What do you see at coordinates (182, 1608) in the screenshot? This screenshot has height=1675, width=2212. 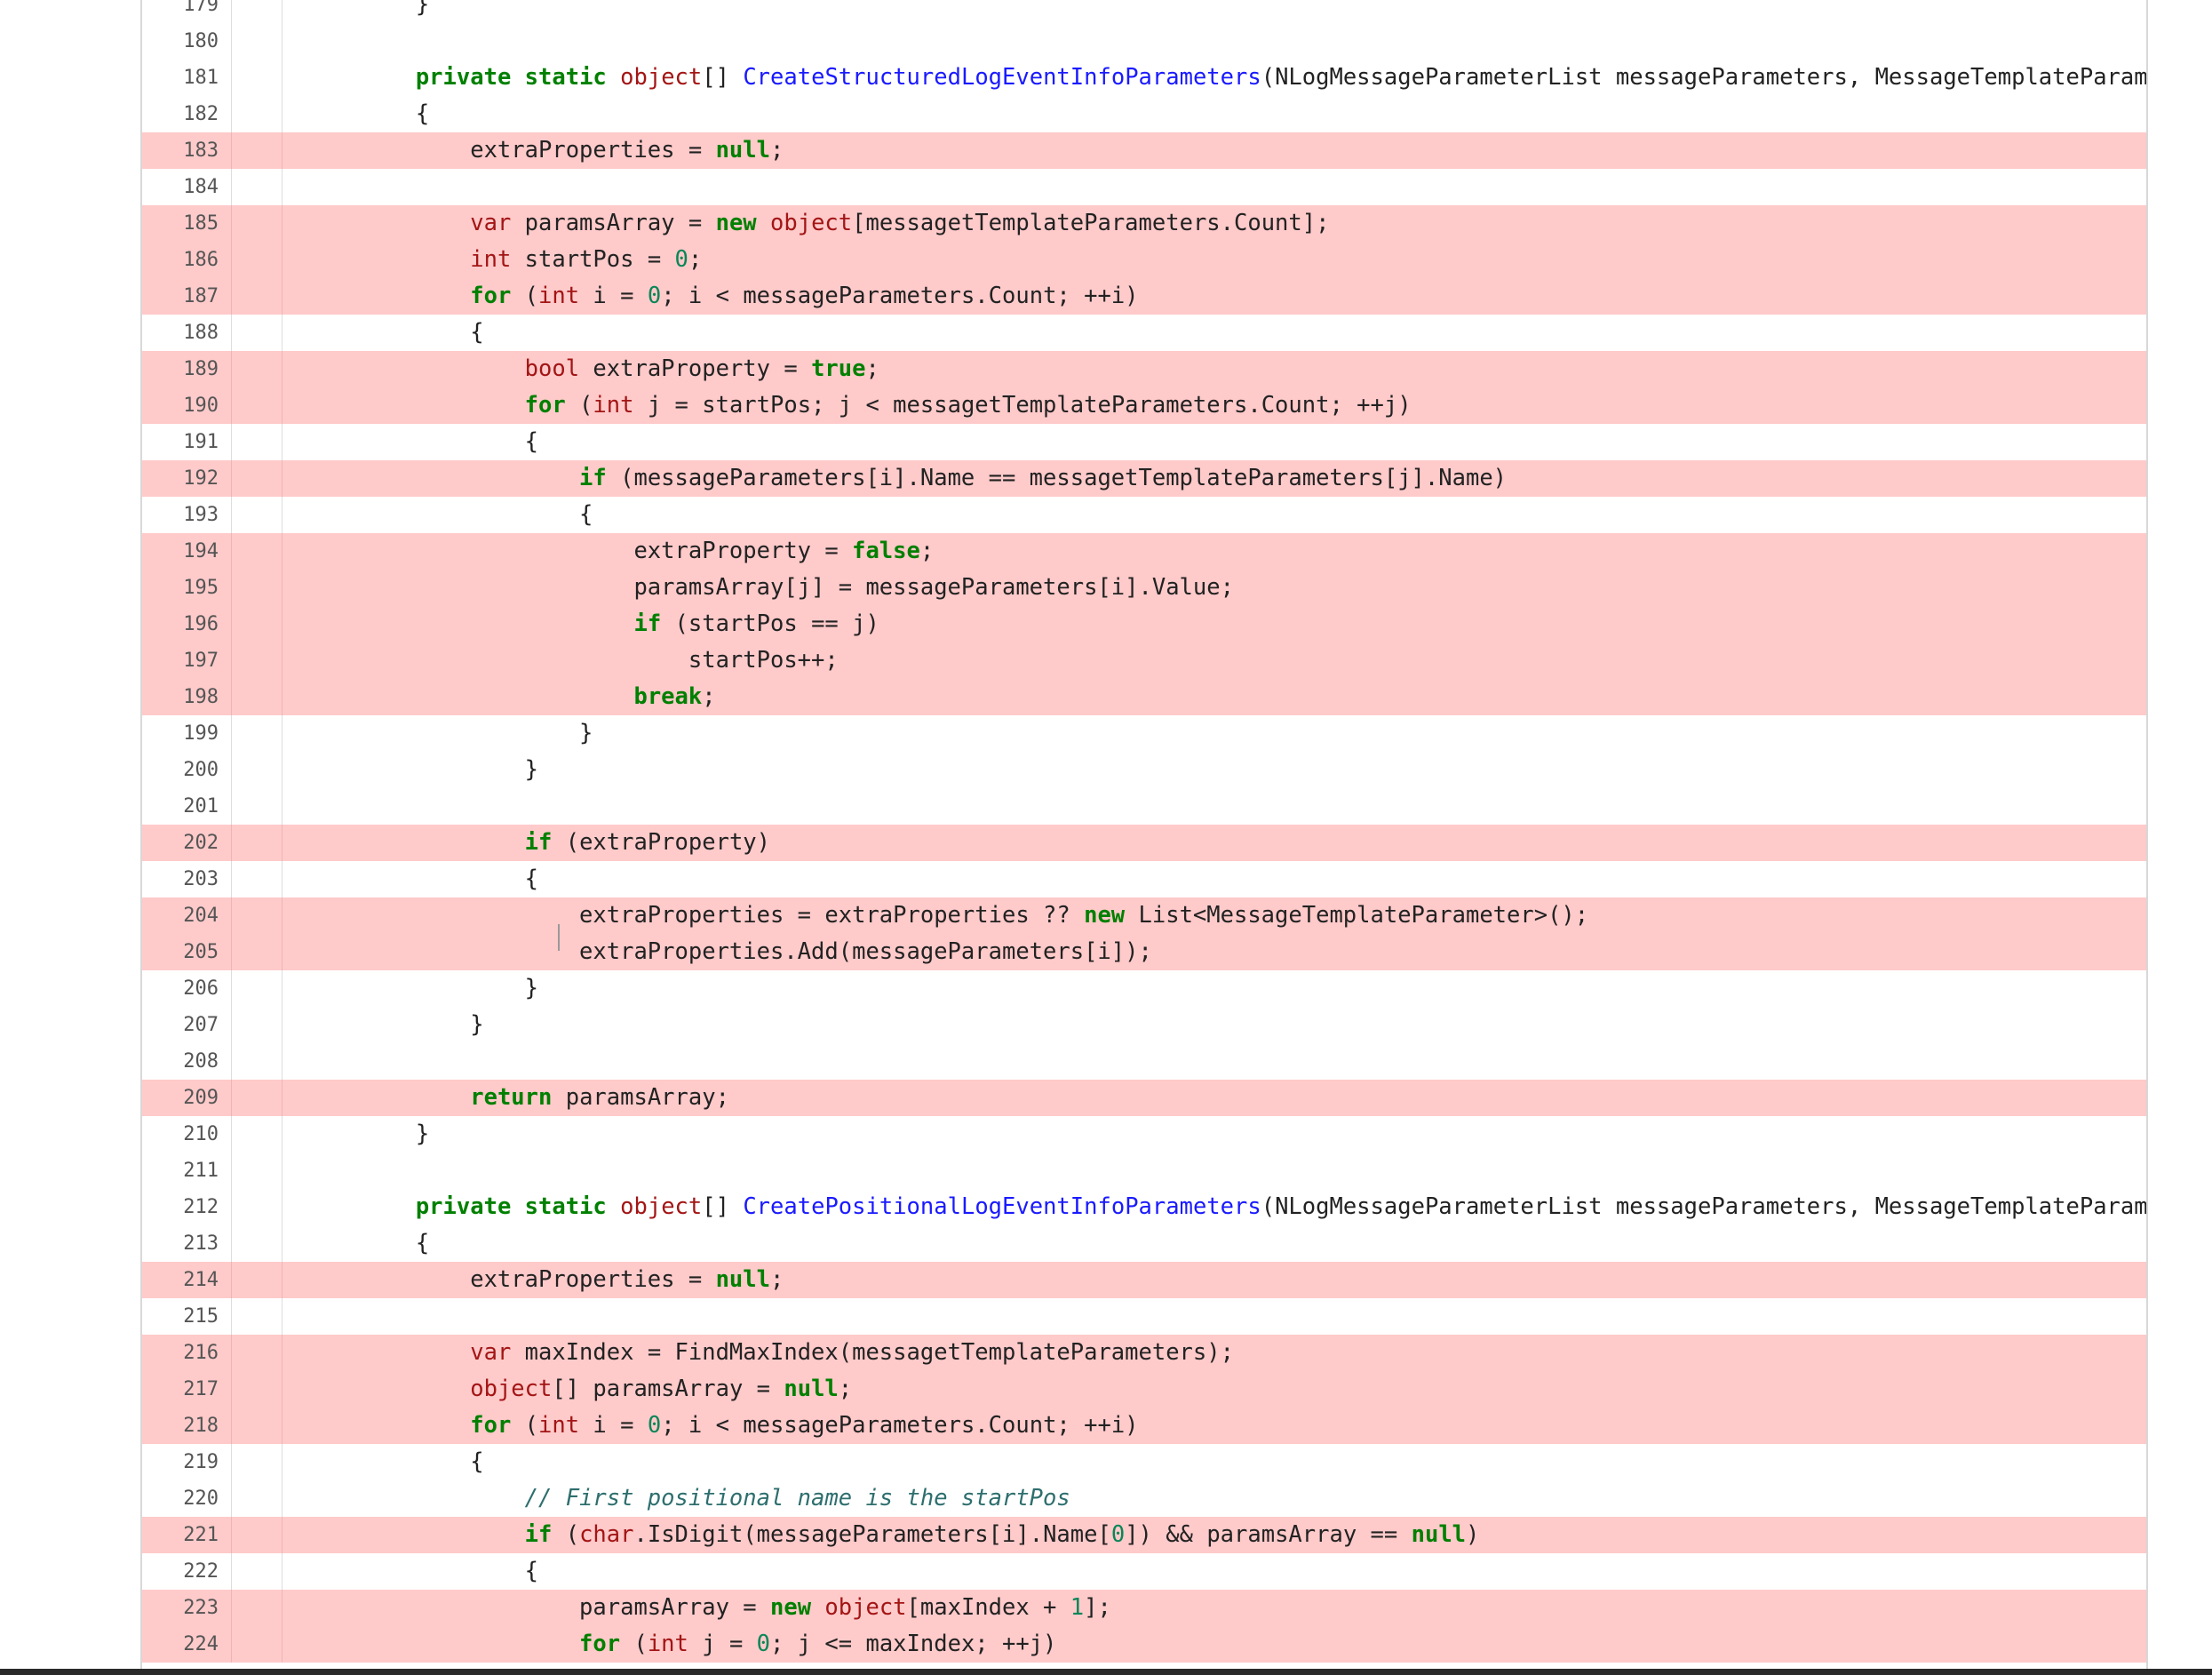 I see `line-number: 223` at bounding box center [182, 1608].